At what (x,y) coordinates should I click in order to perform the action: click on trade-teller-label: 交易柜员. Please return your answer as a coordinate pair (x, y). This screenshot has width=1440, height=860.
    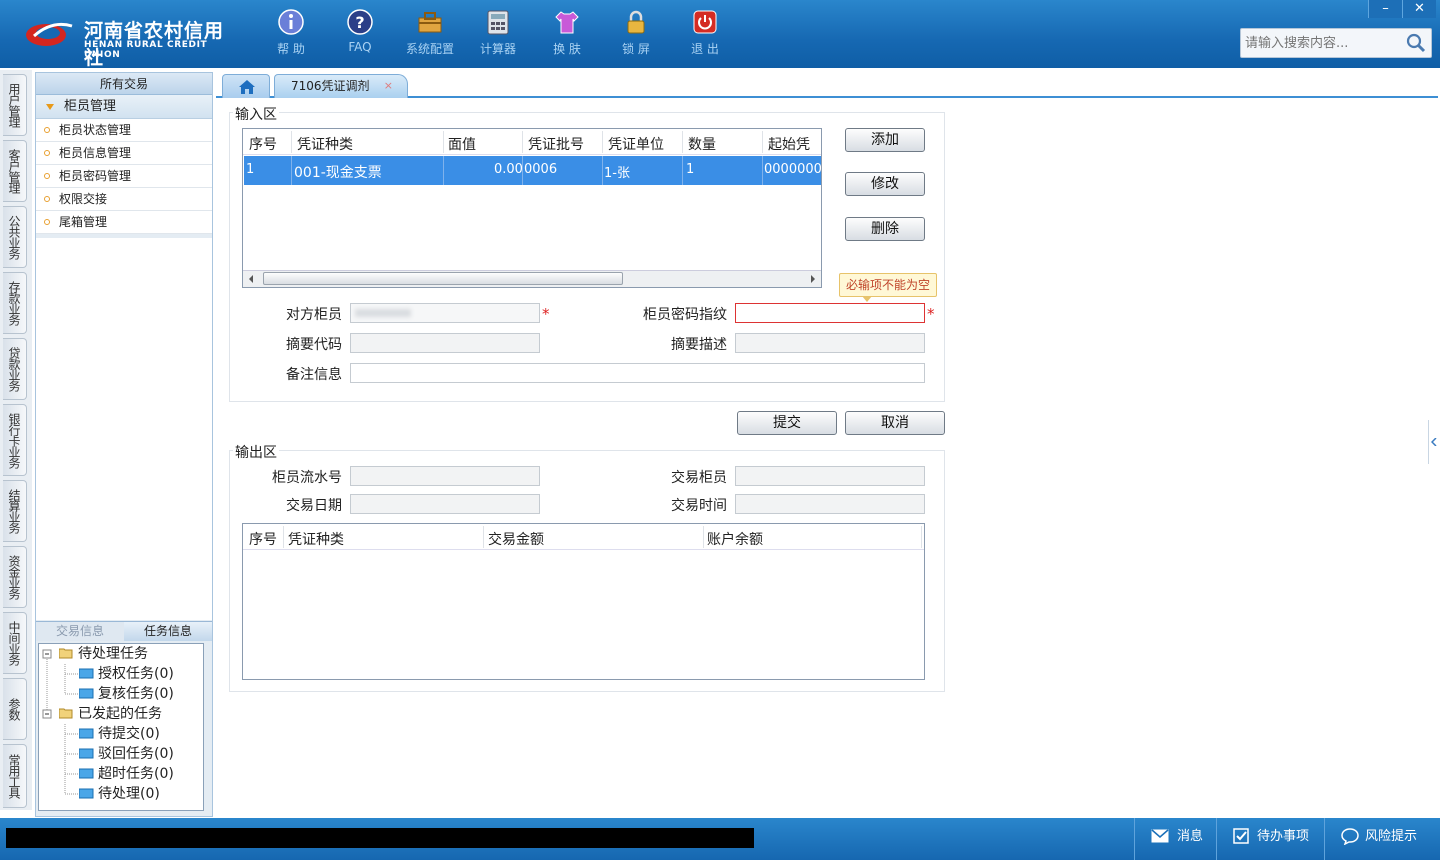
    Looking at the image, I should click on (699, 478).